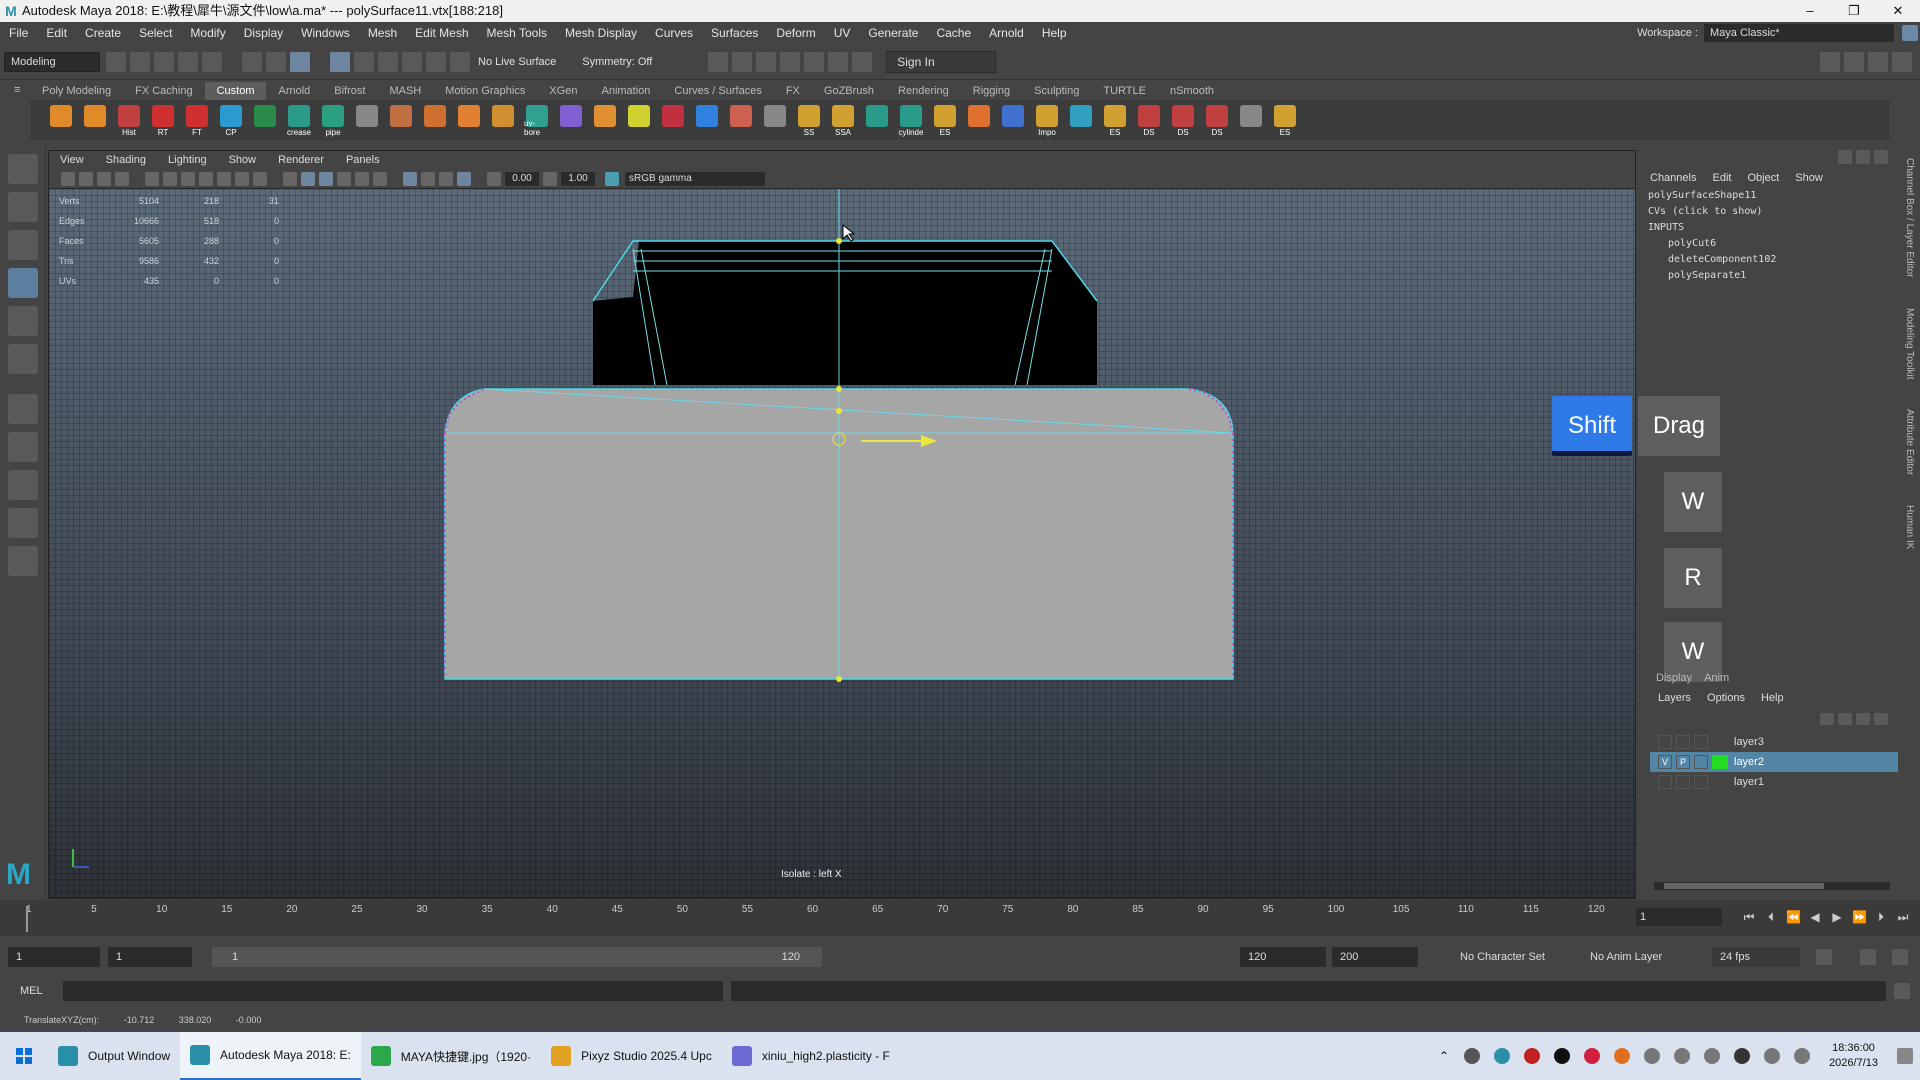 The image size is (1920, 1080). What do you see at coordinates (1749, 762) in the screenshot?
I see `layer-name: layer2` at bounding box center [1749, 762].